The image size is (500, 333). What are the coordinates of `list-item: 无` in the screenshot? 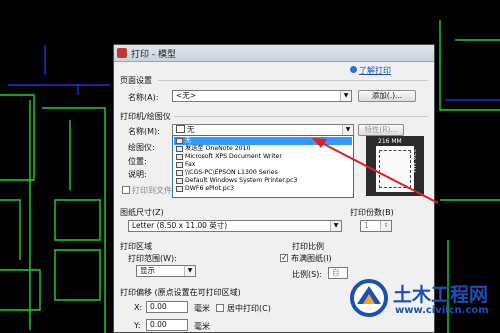 It's located at (263, 141).